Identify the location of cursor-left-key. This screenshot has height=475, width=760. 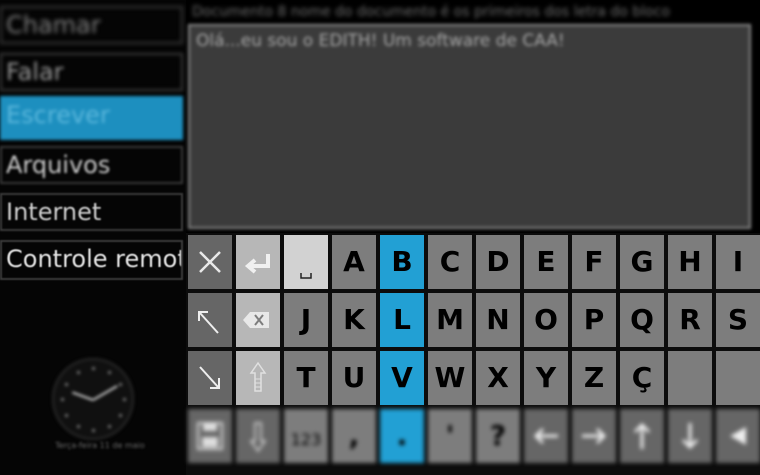
(546, 436).